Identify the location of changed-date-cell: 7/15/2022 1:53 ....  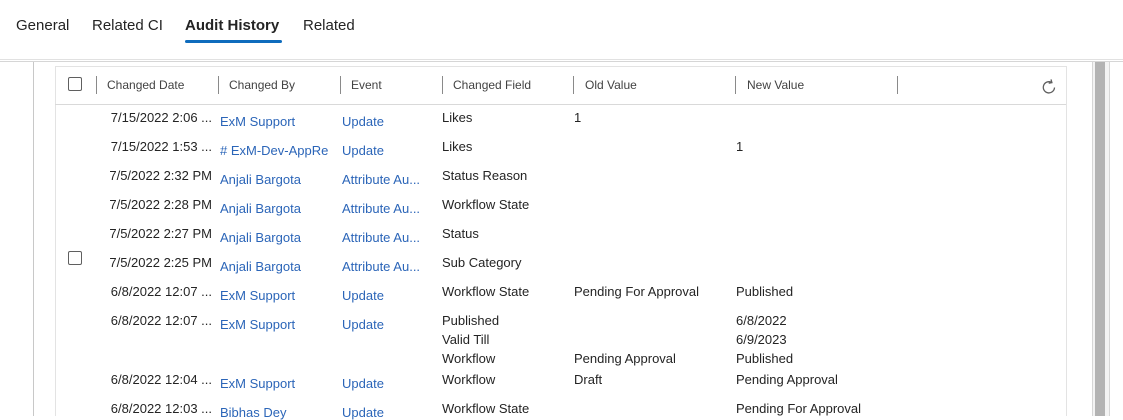
(161, 146).